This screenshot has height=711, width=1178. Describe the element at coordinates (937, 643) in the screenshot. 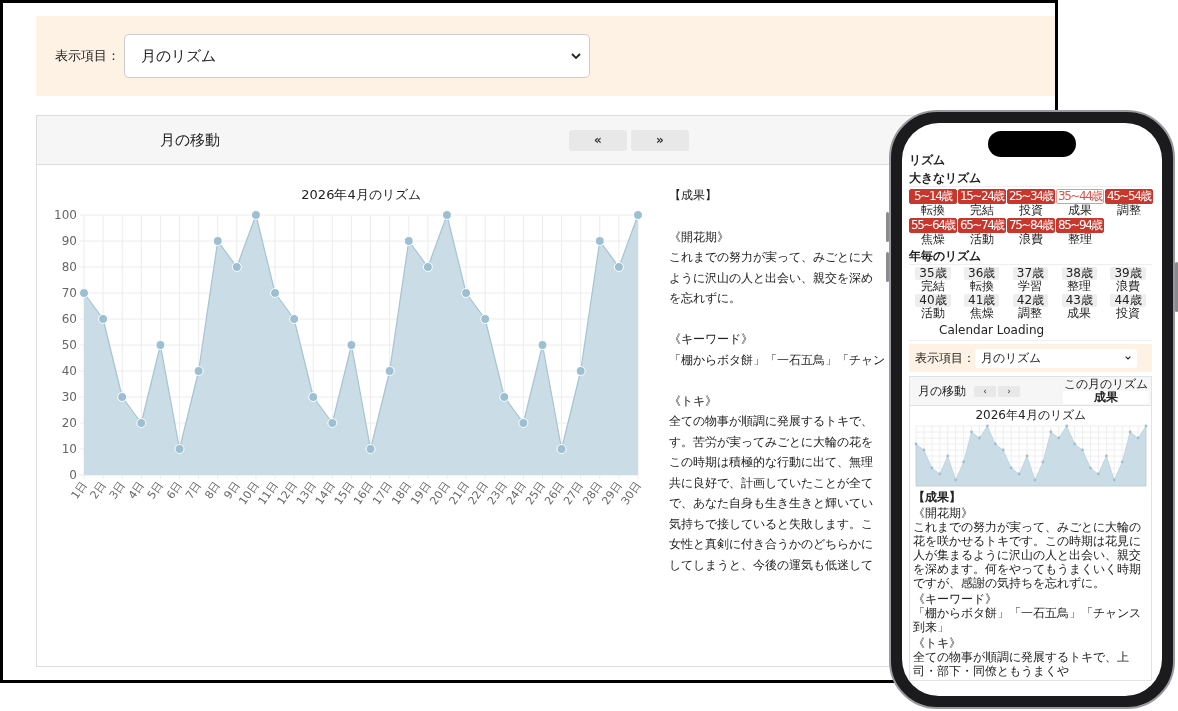

I see `section-title: 《トキ》` at that location.